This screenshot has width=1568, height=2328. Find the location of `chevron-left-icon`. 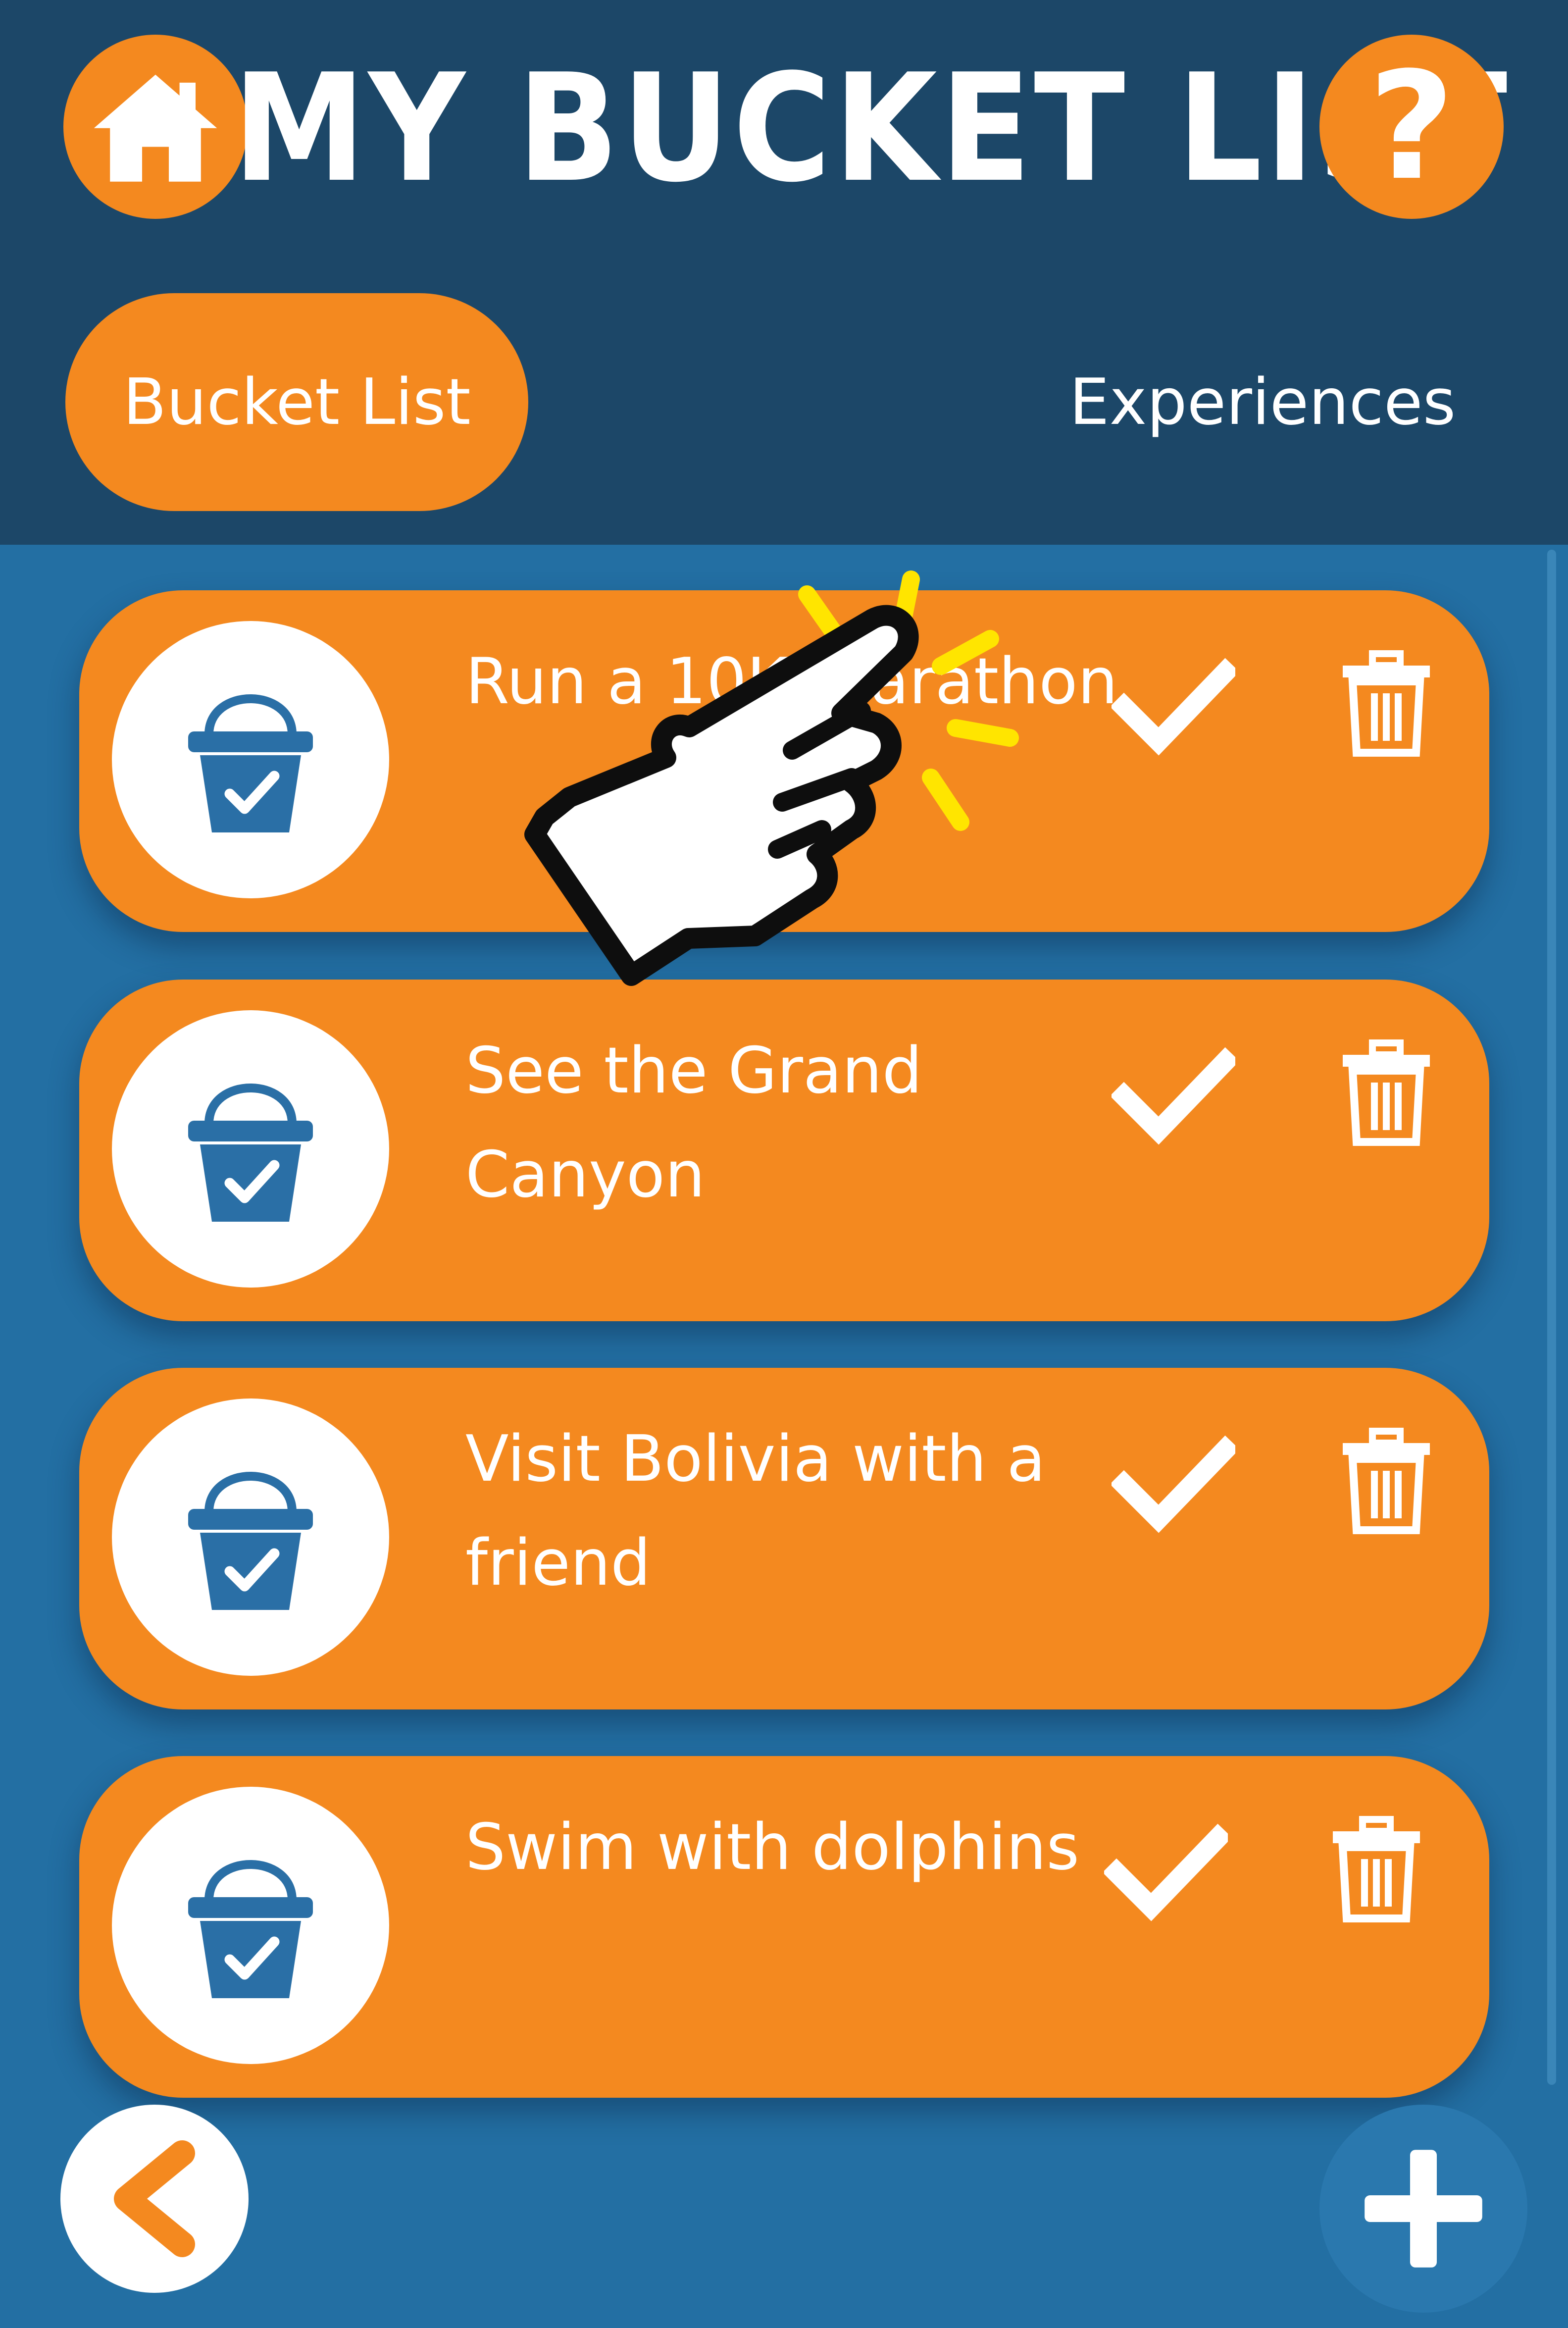

chevron-left-icon is located at coordinates (154, 2198).